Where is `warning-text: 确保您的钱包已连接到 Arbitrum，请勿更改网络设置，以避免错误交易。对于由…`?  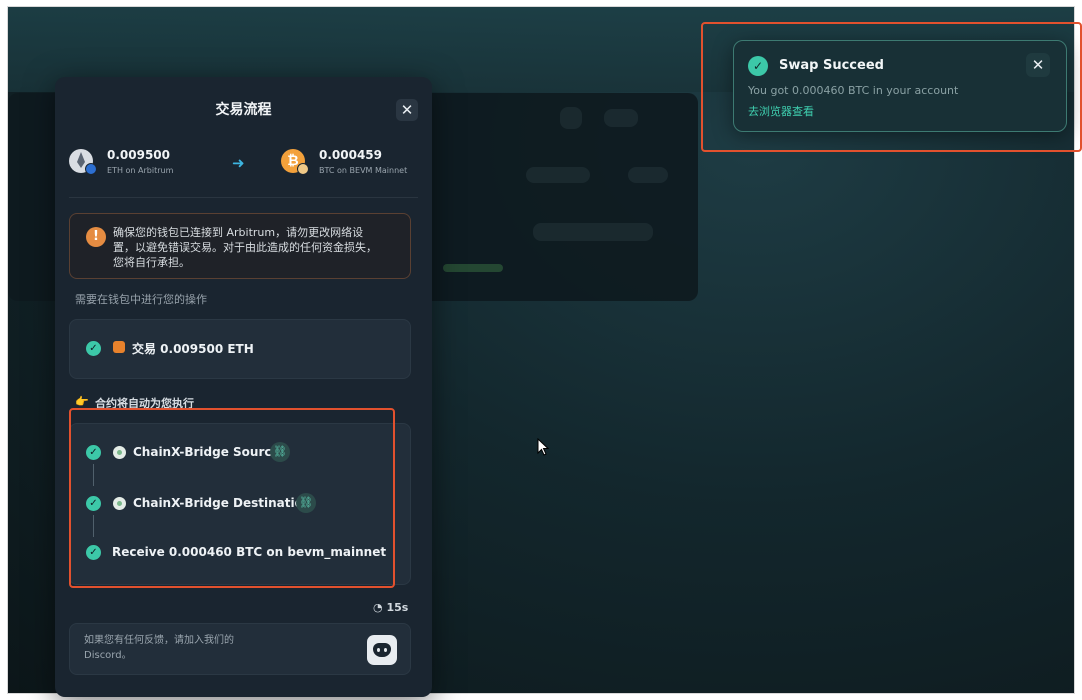 warning-text: 确保您的钱包已连接到 Arbitrum，请勿更改网络设置，以避免错误交易。对于由… is located at coordinates (245, 247).